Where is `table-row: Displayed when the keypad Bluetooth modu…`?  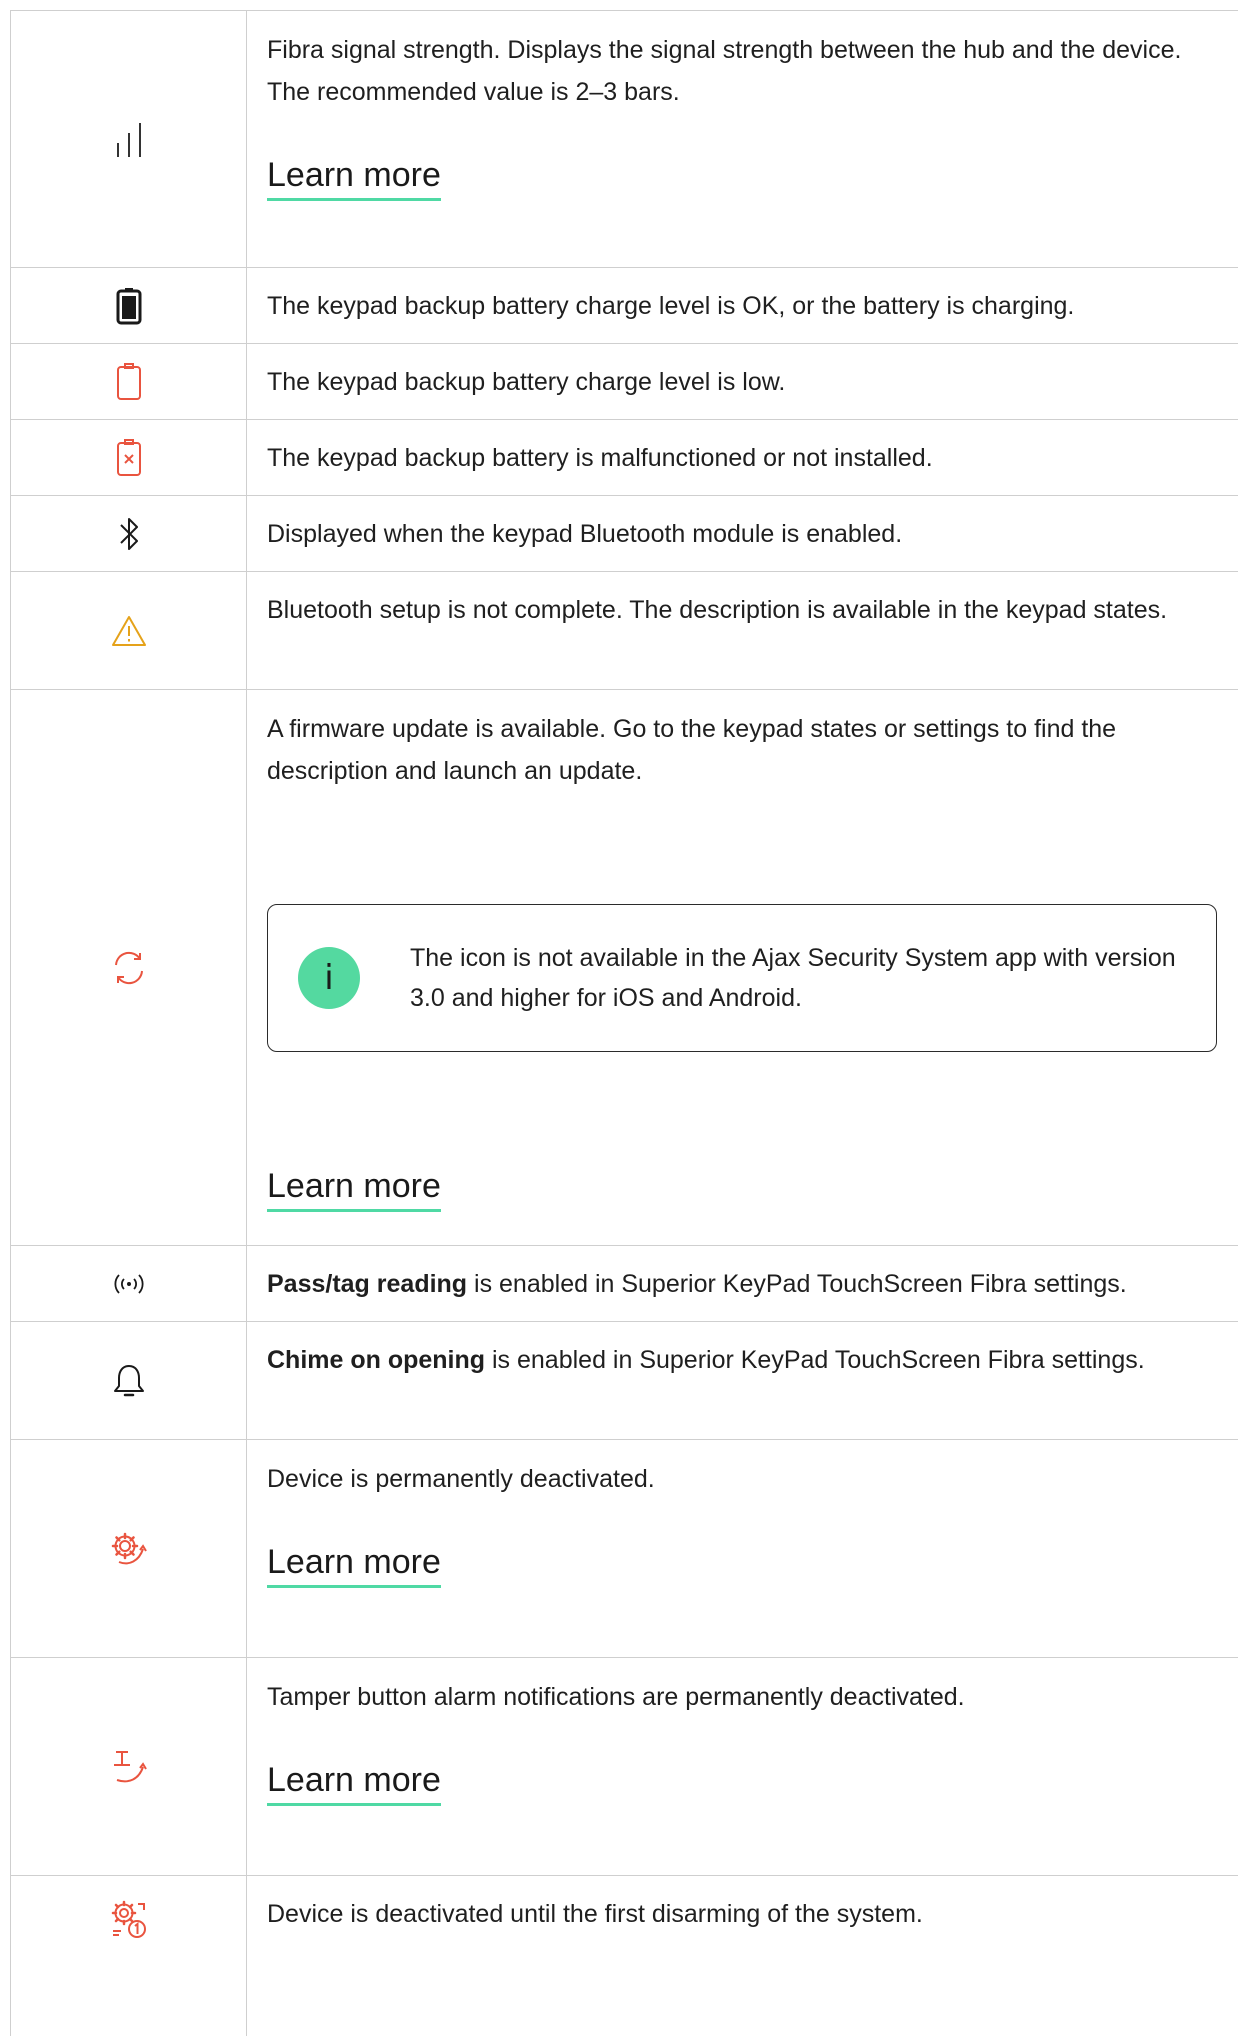
table-row: Displayed when the keypad Bluetooth modu… is located at coordinates (624, 534).